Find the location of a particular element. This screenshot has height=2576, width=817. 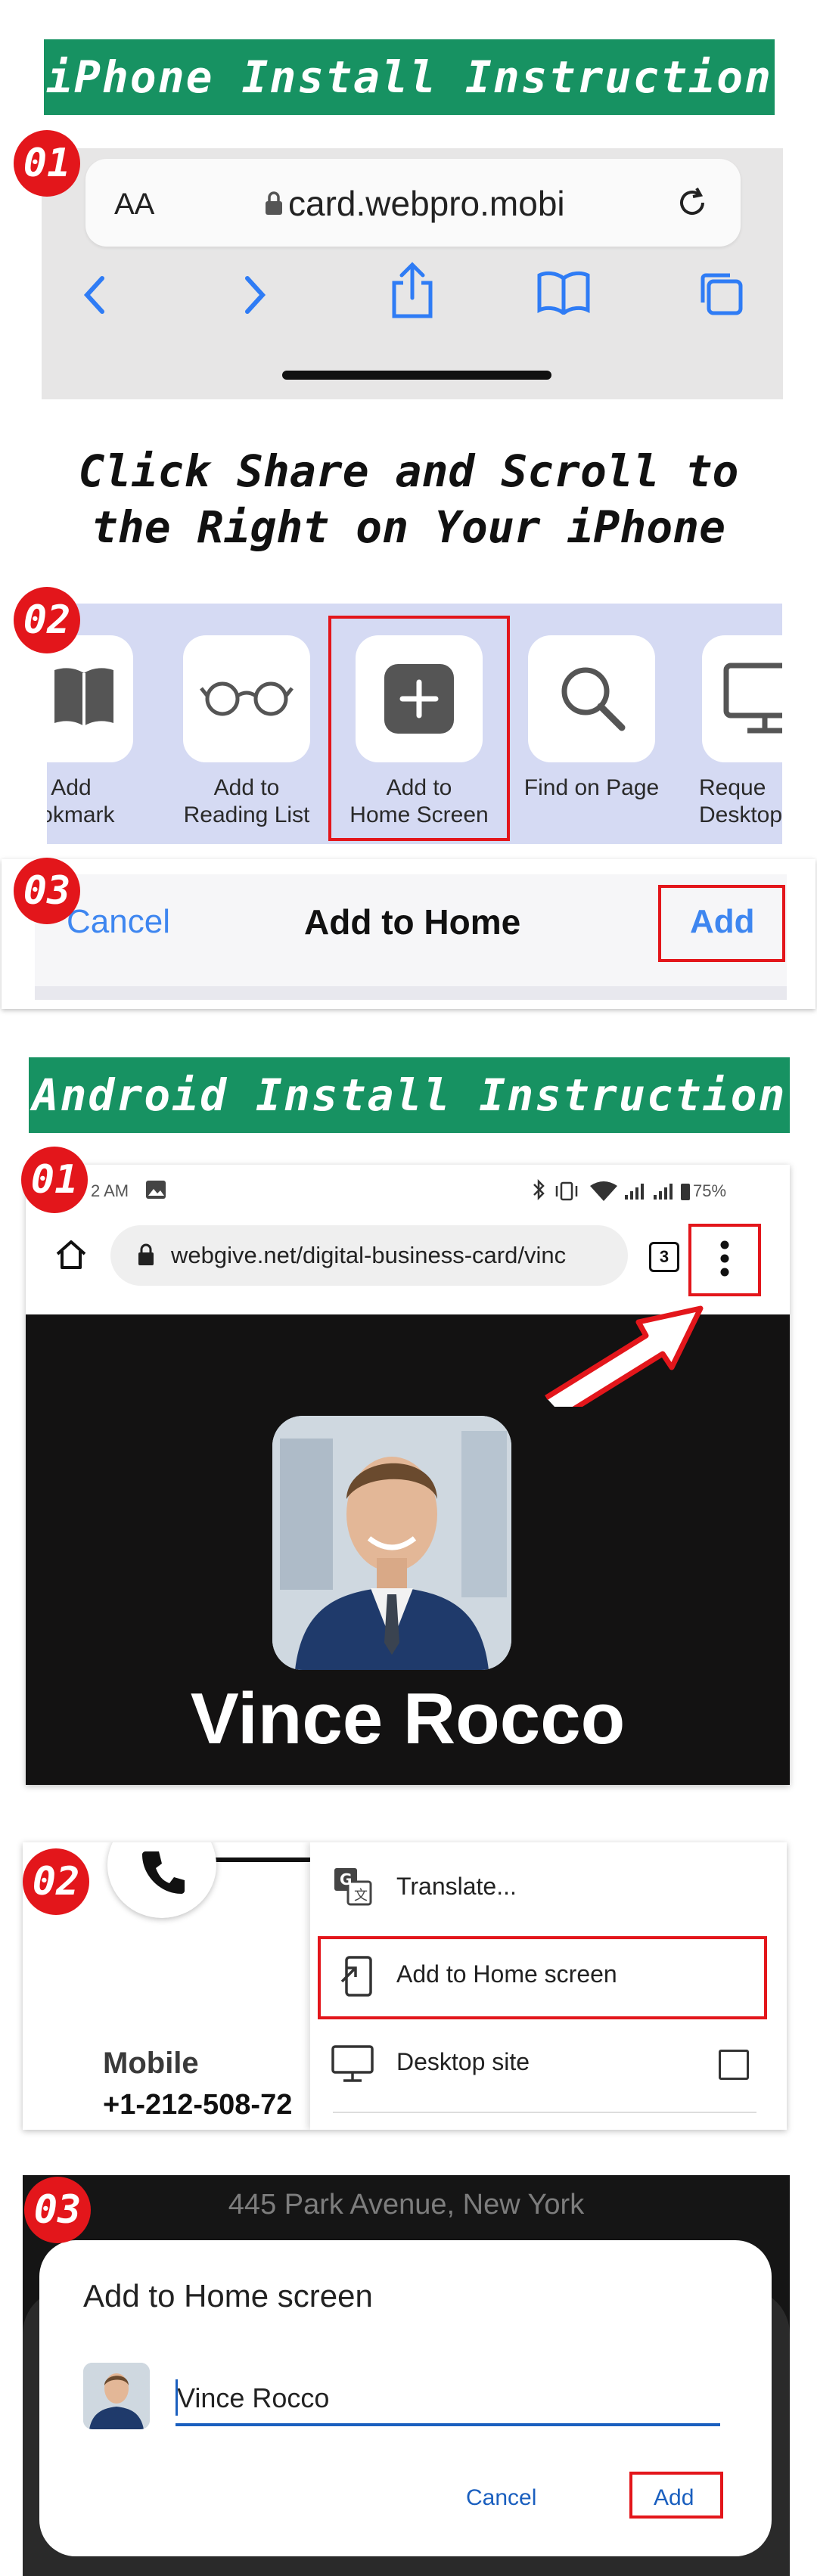

ios-safari-bar-screenshot: AA card.webpro.mobi is located at coordinates (412, 273).